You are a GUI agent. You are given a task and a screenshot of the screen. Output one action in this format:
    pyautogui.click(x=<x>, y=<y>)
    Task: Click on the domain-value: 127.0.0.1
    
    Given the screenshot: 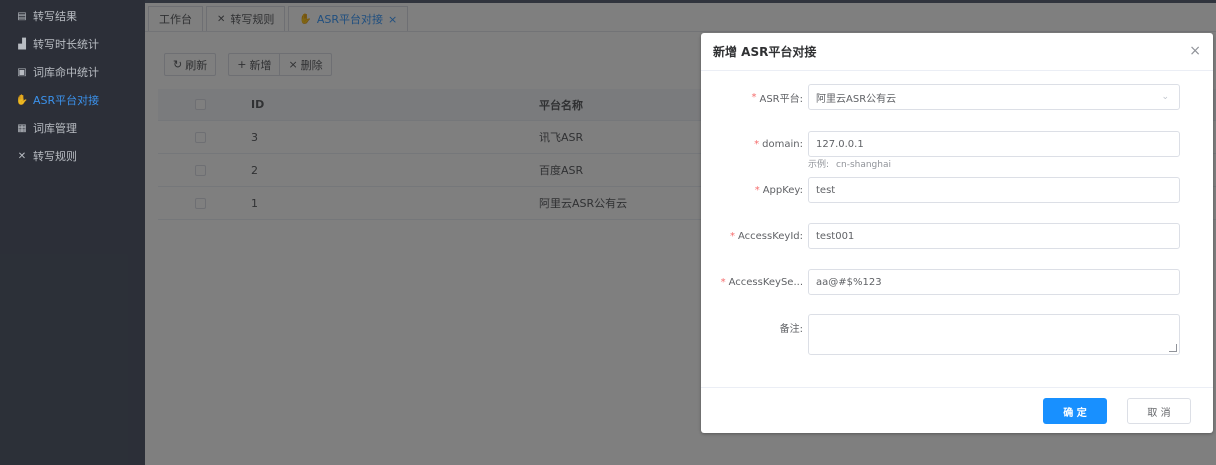 What is the action you would take?
    pyautogui.click(x=840, y=144)
    